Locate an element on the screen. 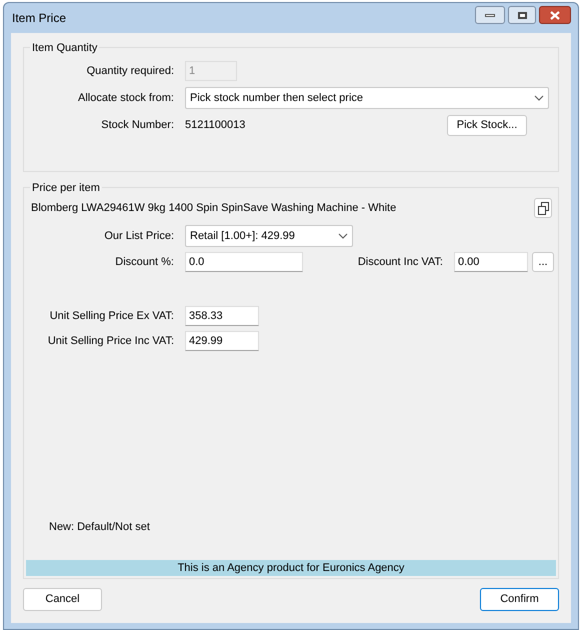 The width and height of the screenshot is (582, 630). field-label: Discount Inc VAT: is located at coordinates (400, 262).